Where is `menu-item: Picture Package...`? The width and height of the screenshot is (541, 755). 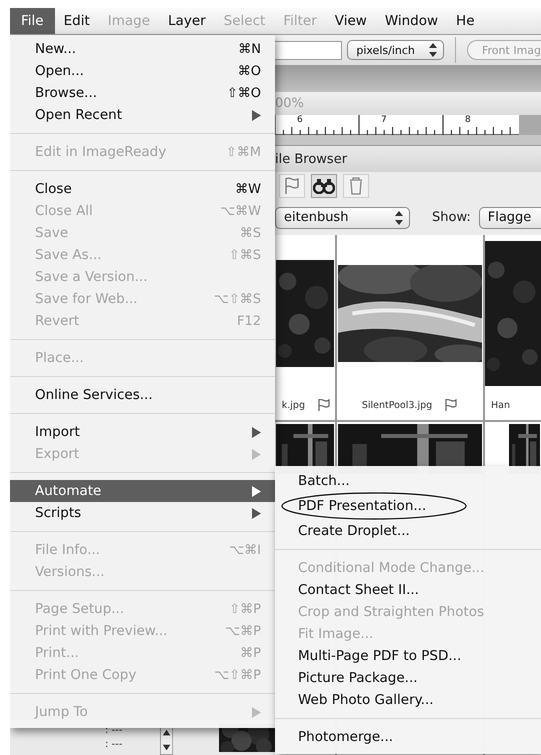 menu-item: Picture Package... is located at coordinates (408, 678).